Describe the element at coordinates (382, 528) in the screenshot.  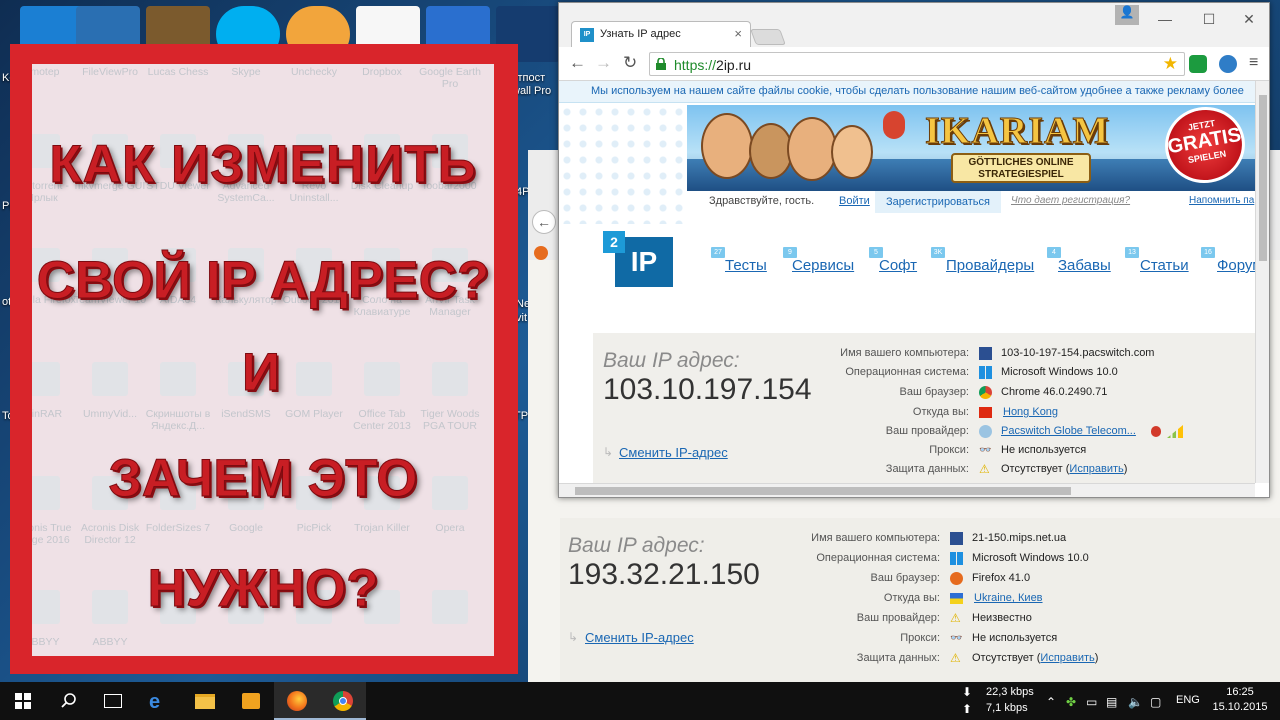
I see `ghost-app-label: Trojan Killer` at that location.